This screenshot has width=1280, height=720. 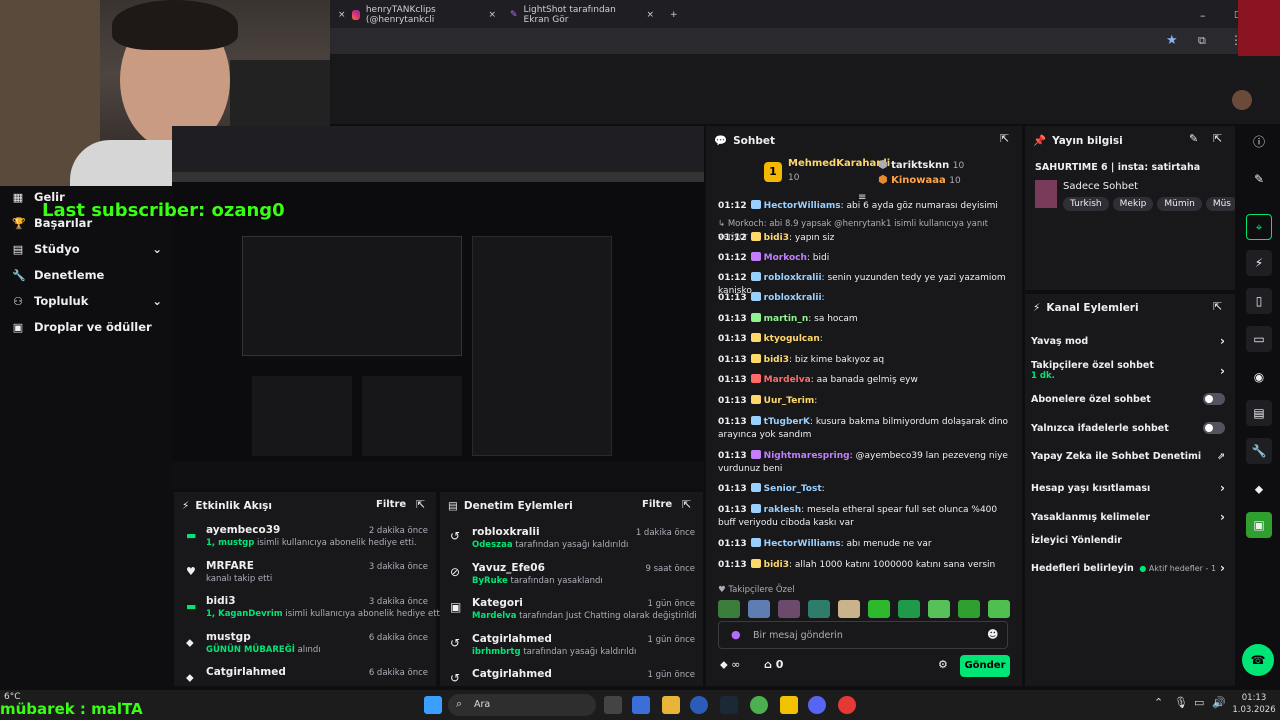 What do you see at coordinates (866, 298) in the screenshot?
I see `chat-message: 01:13 robloxkralii:` at bounding box center [866, 298].